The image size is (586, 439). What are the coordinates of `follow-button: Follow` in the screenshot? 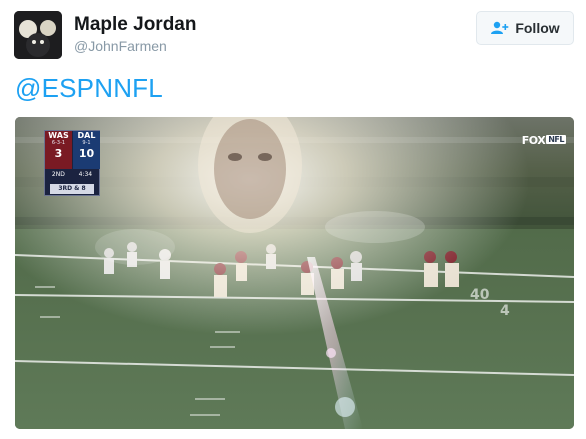 It's located at (525, 28).